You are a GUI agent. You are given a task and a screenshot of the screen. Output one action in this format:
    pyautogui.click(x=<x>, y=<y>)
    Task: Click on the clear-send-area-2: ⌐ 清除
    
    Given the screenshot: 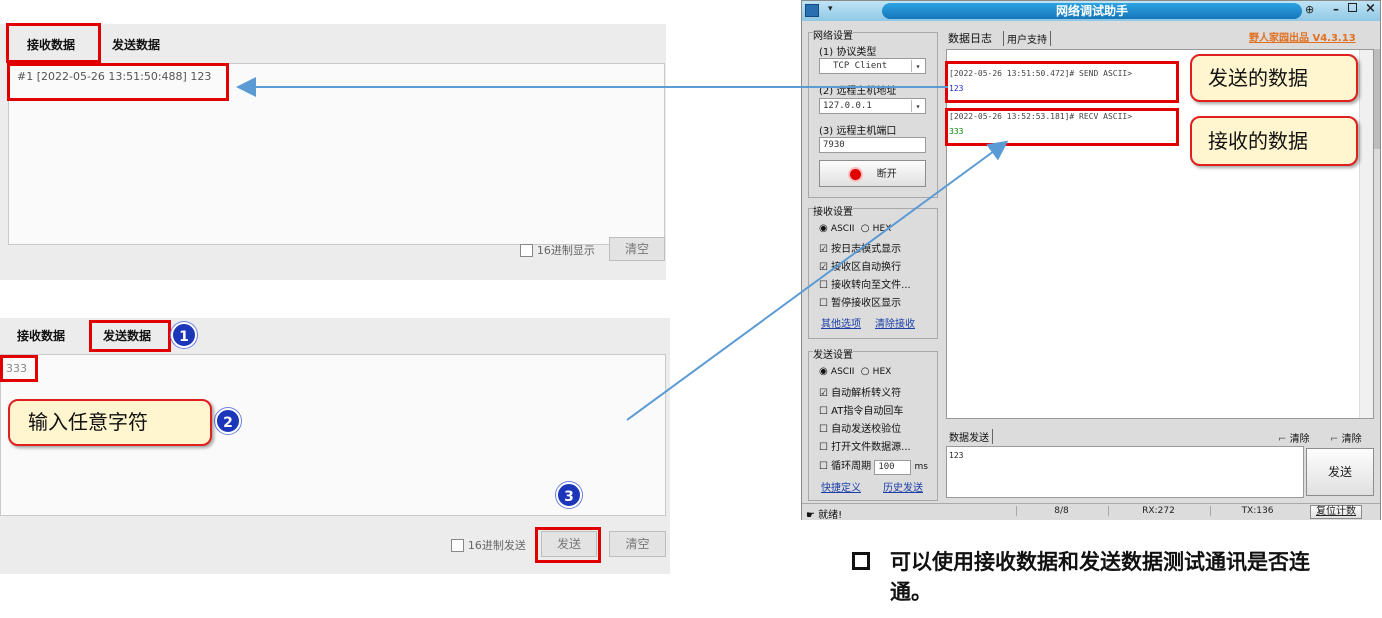 What is the action you would take?
    pyautogui.click(x=1346, y=437)
    